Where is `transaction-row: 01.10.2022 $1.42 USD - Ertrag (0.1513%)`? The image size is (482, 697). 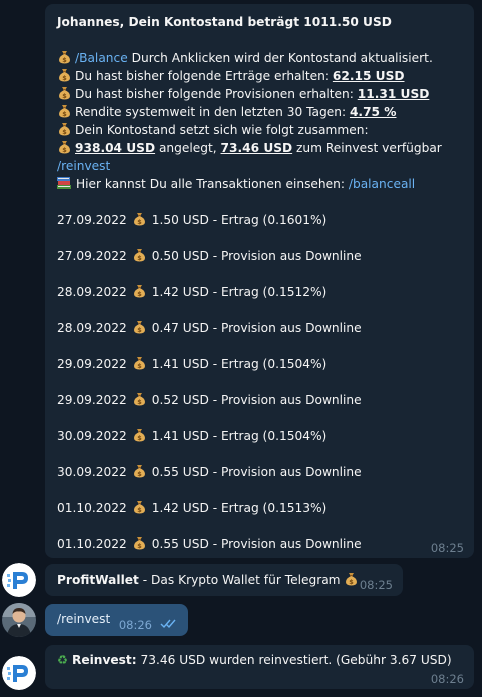
transaction-row: 01.10.2022 $1.42 USD - Ertrag (0.1513%) is located at coordinates (259, 517).